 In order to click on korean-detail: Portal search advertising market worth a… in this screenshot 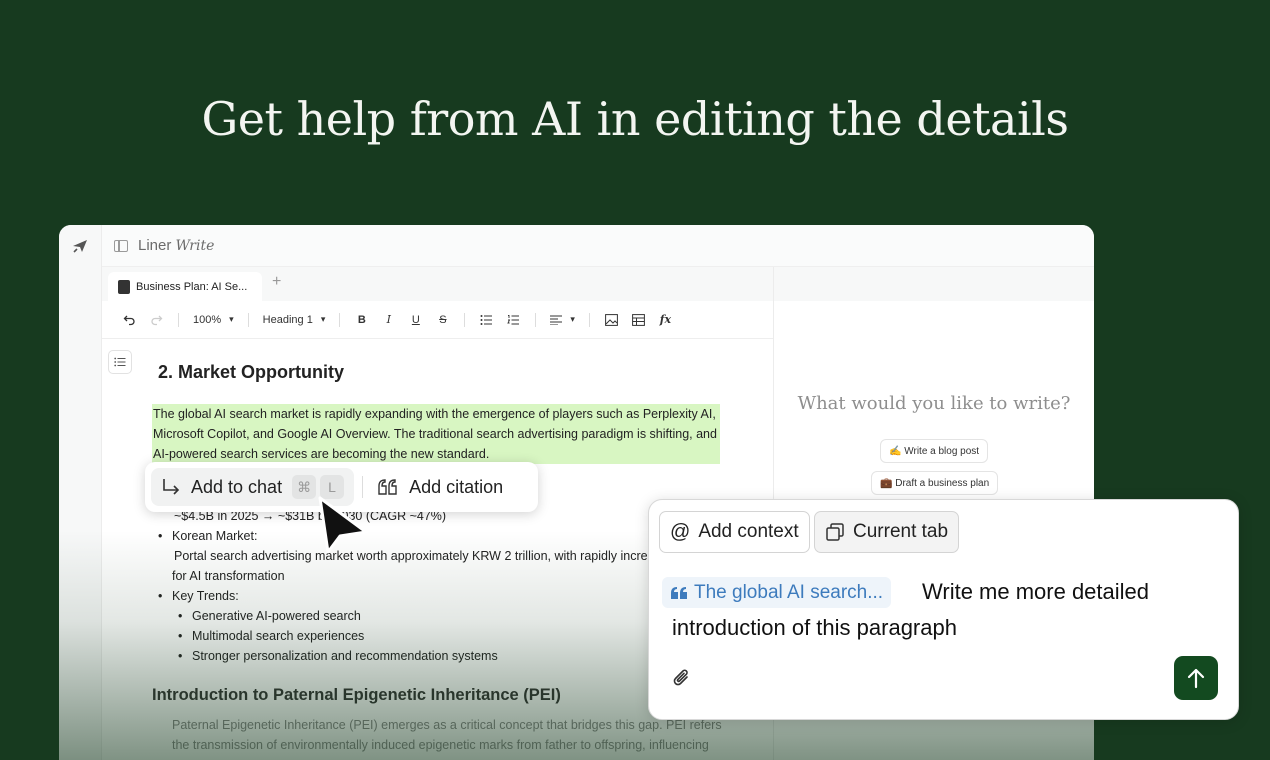, I will do `click(449, 566)`.